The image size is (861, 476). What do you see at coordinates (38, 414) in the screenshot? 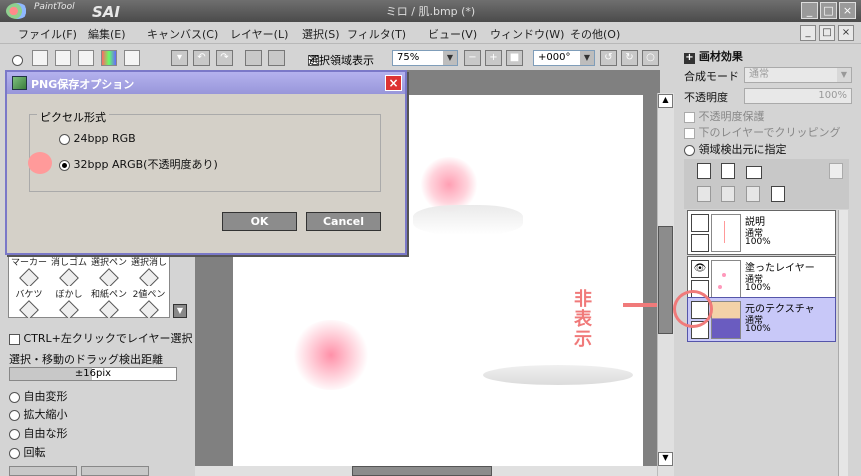
I see `transform-scale-option: 拡大縮小` at bounding box center [38, 414].